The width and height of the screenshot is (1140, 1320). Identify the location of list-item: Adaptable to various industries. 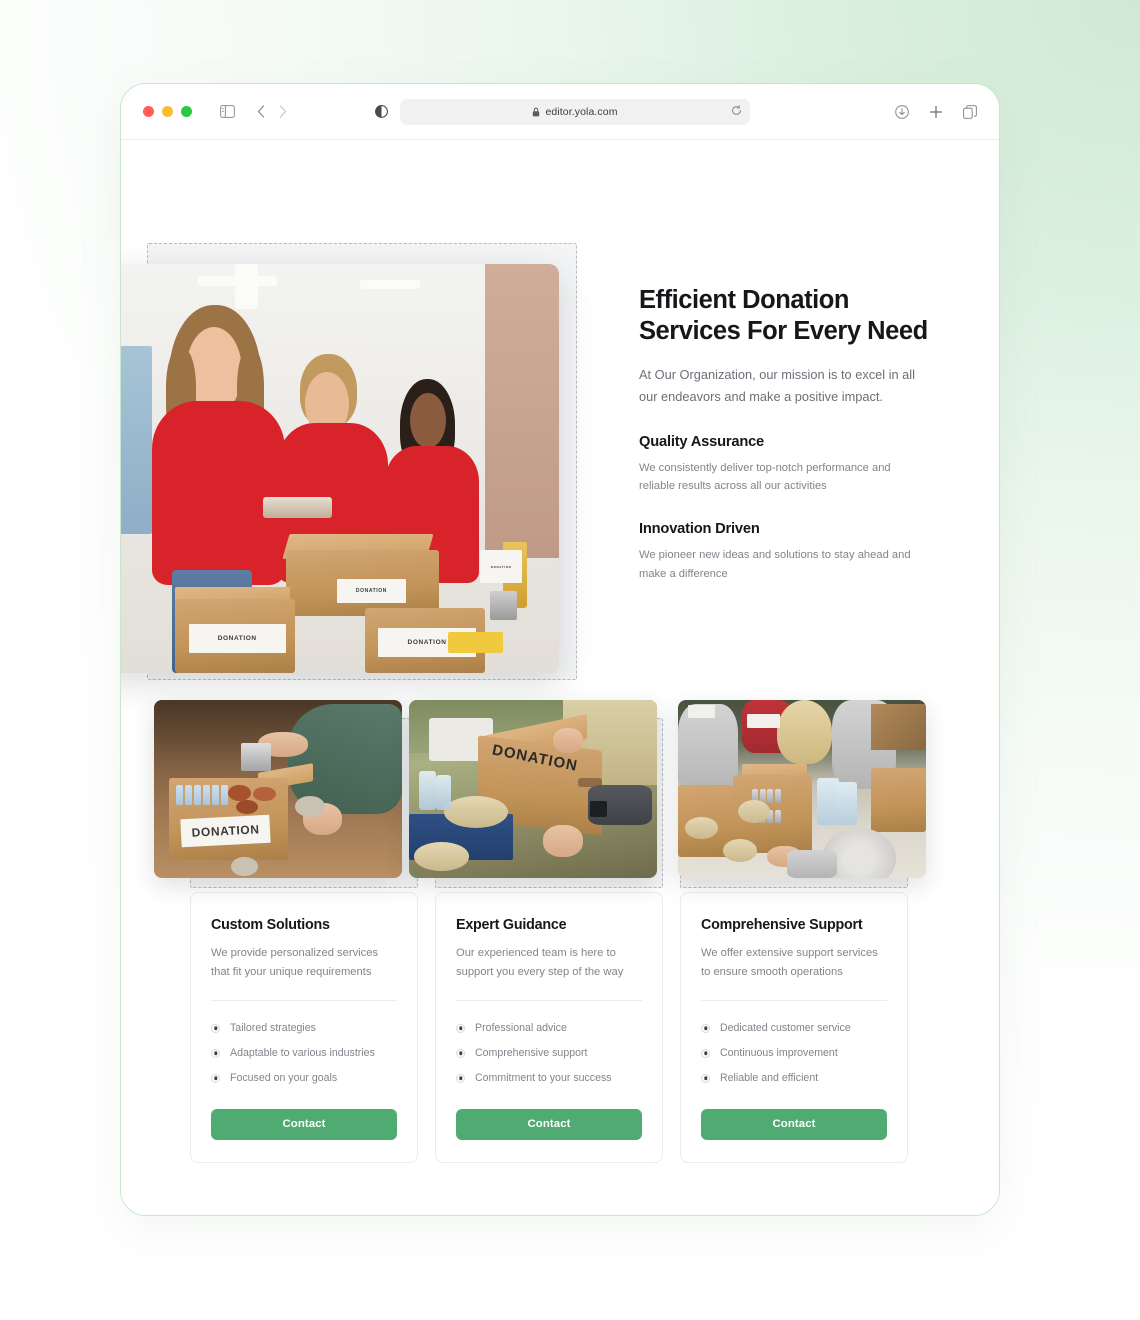
(304, 1053).